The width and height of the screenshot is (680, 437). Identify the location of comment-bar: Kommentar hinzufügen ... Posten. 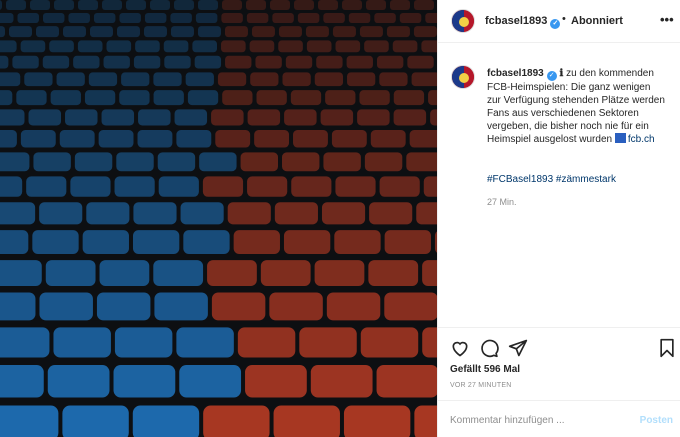
(559, 418).